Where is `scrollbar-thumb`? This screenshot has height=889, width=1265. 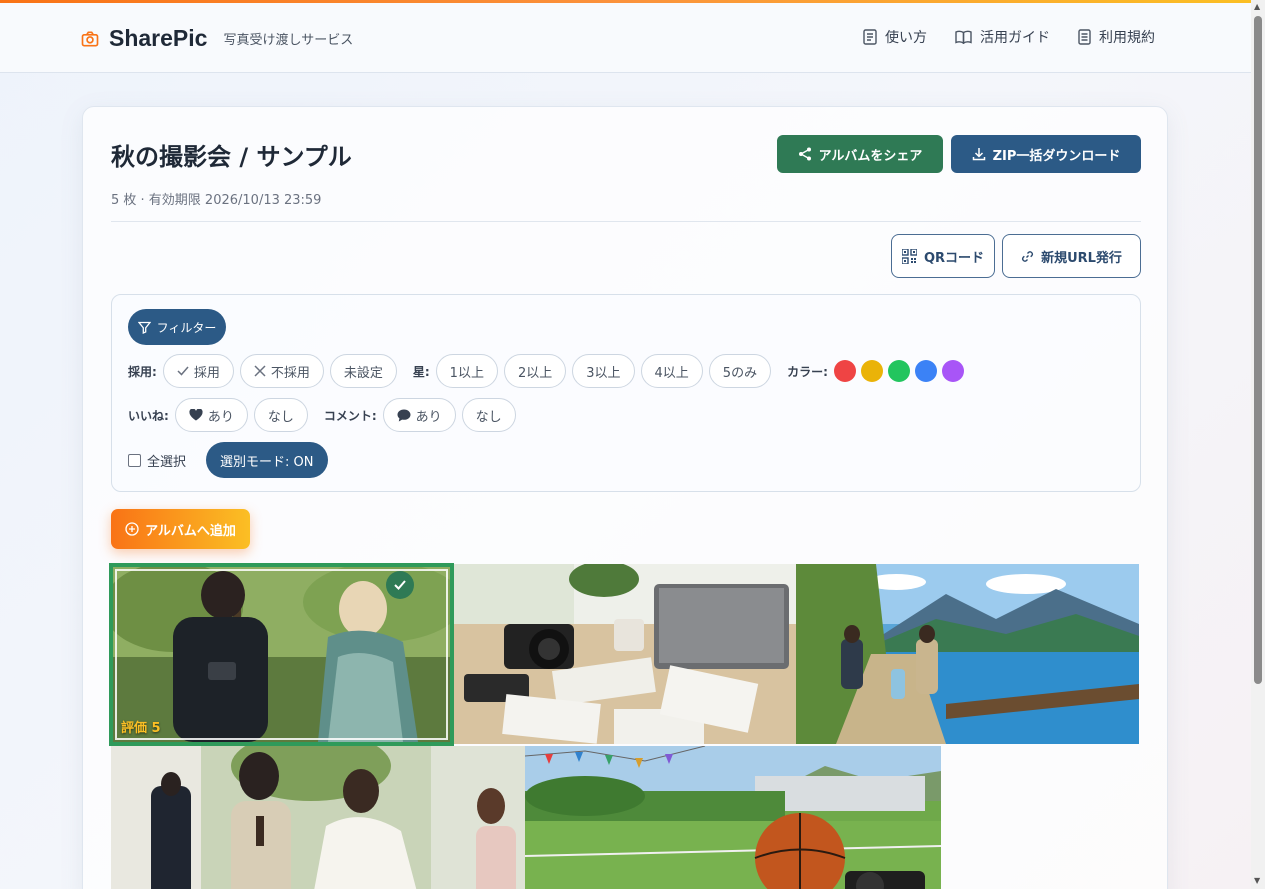
scrollbar-thumb is located at coordinates (1258, 350).